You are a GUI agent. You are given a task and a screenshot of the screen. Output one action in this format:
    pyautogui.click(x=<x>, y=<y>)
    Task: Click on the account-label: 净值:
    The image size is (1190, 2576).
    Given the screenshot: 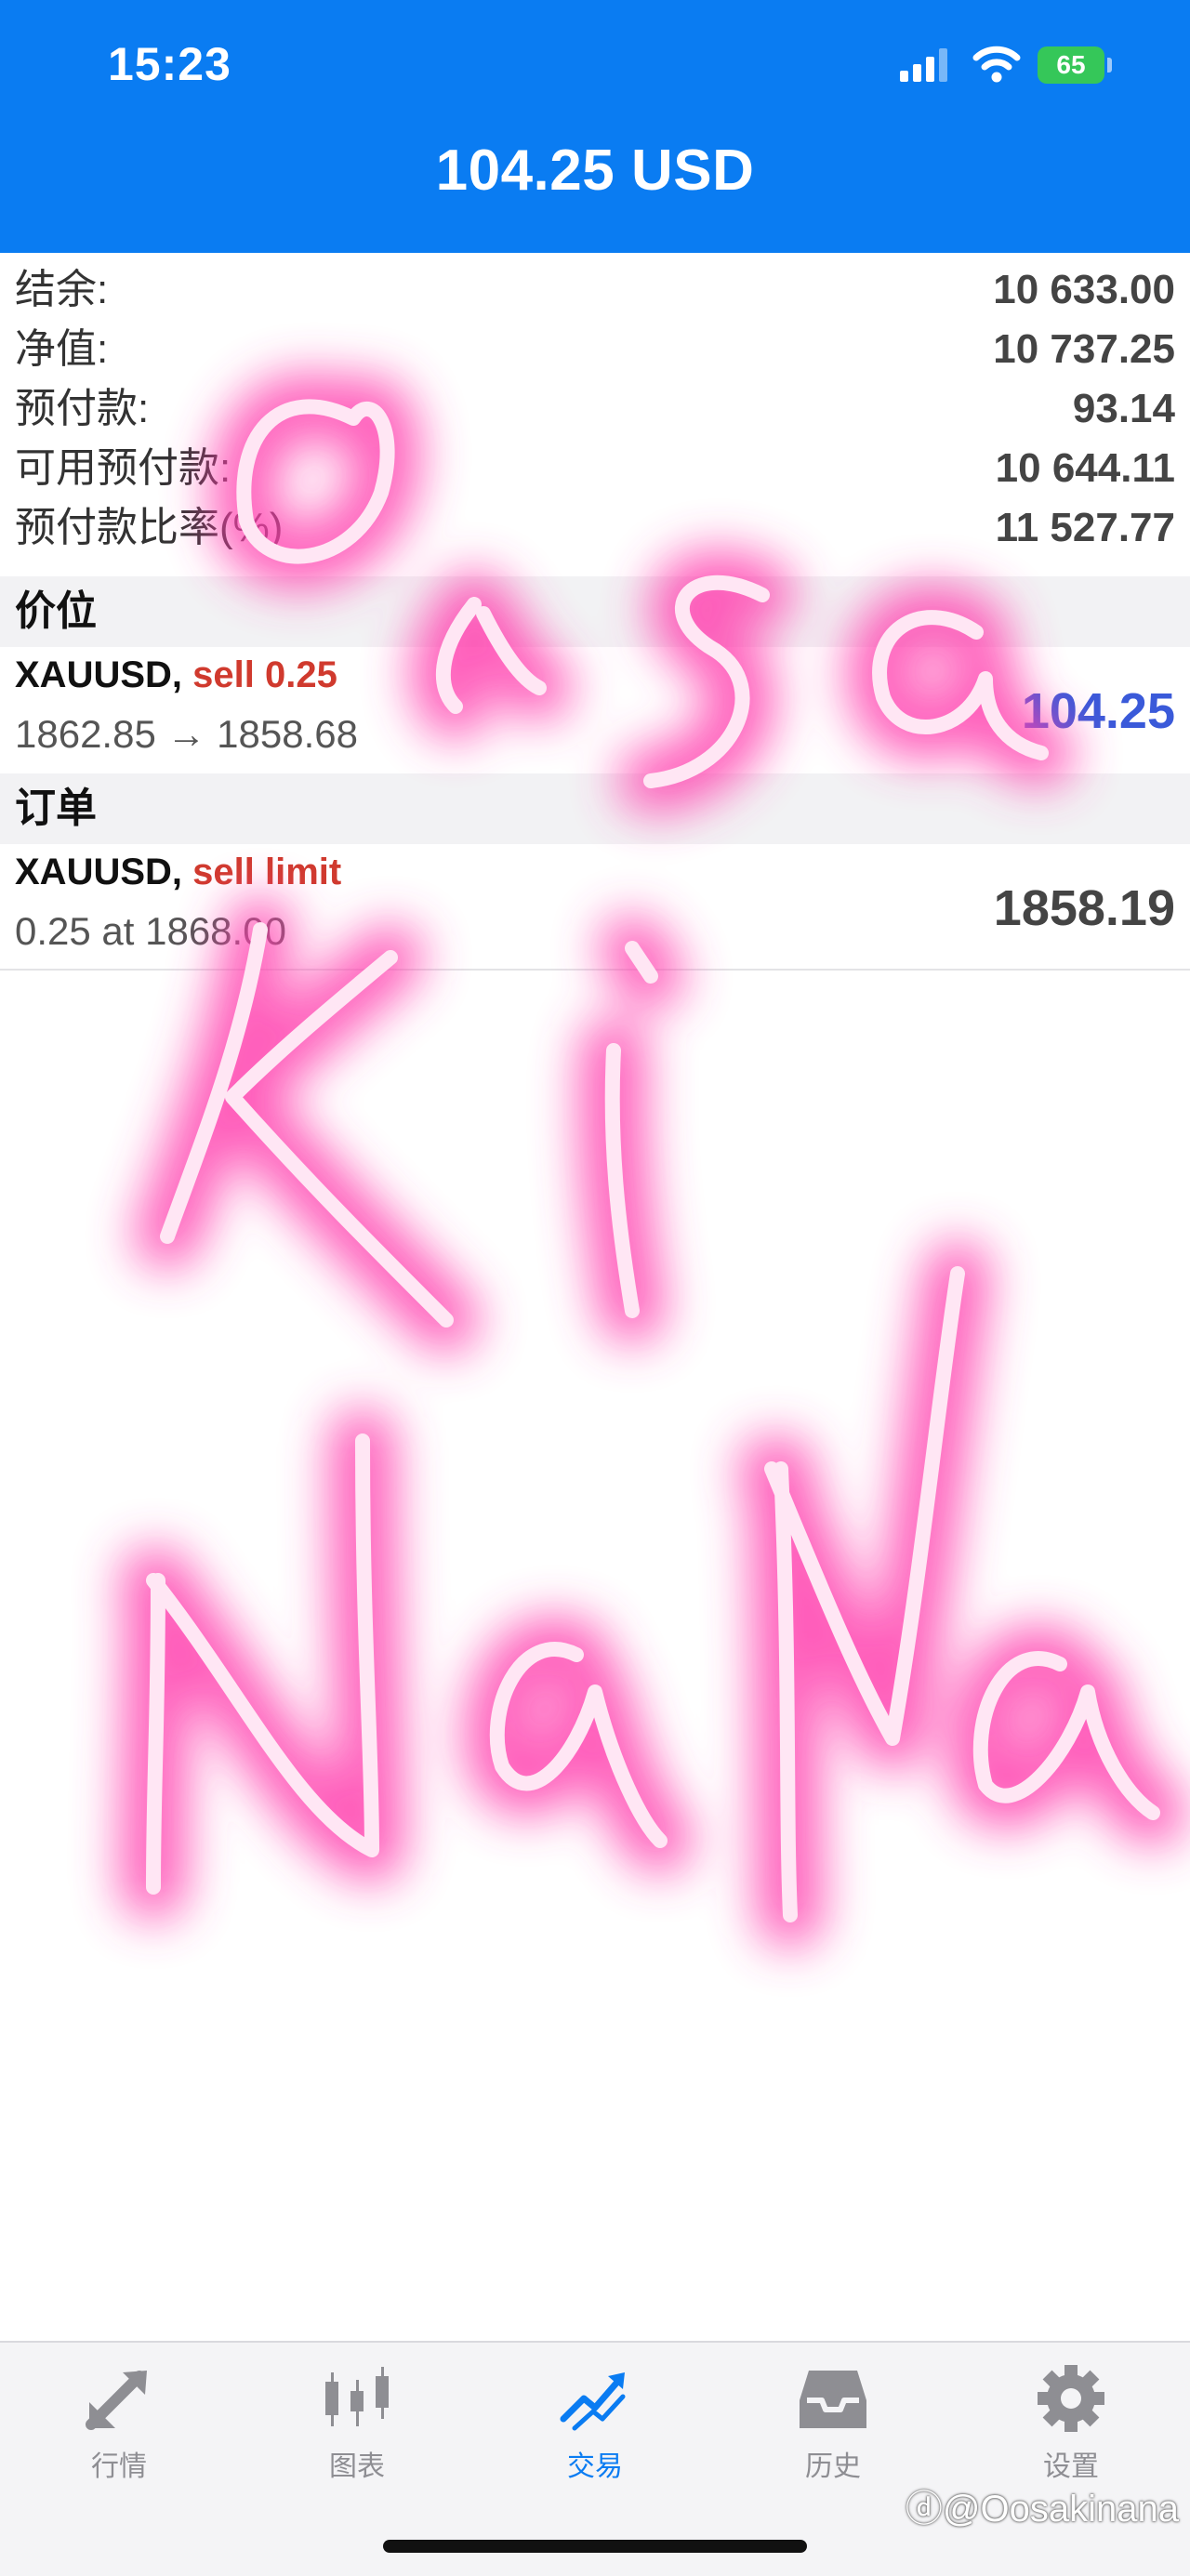 What is the action you would take?
    pyautogui.click(x=62, y=349)
    